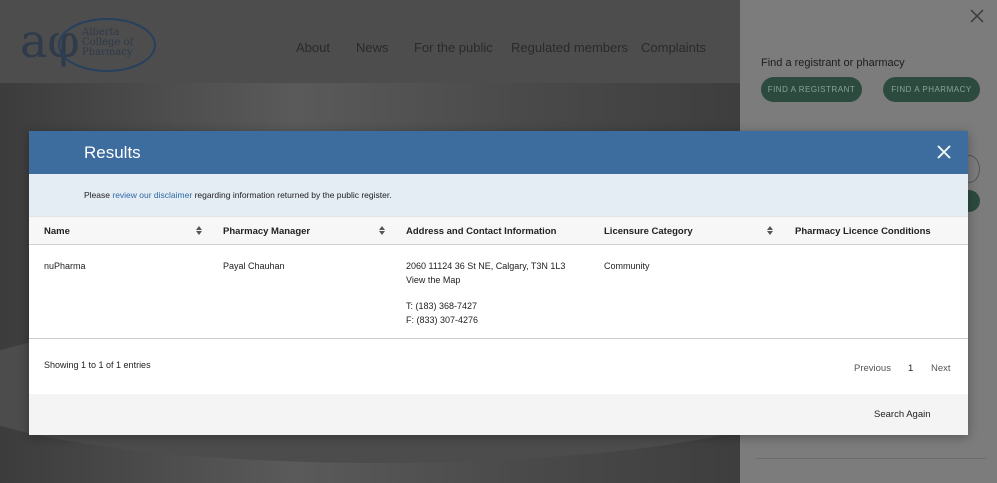 The width and height of the screenshot is (997, 483). Describe the element at coordinates (872, 368) in the screenshot. I see `pagination-previous: Previous` at that location.